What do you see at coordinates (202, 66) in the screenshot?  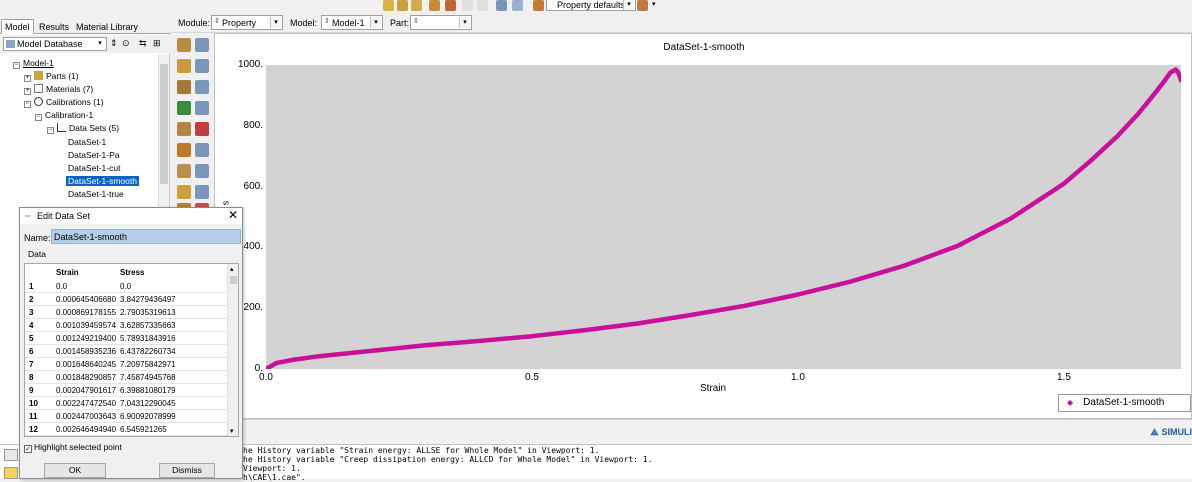 I see `section-manager-icon` at bounding box center [202, 66].